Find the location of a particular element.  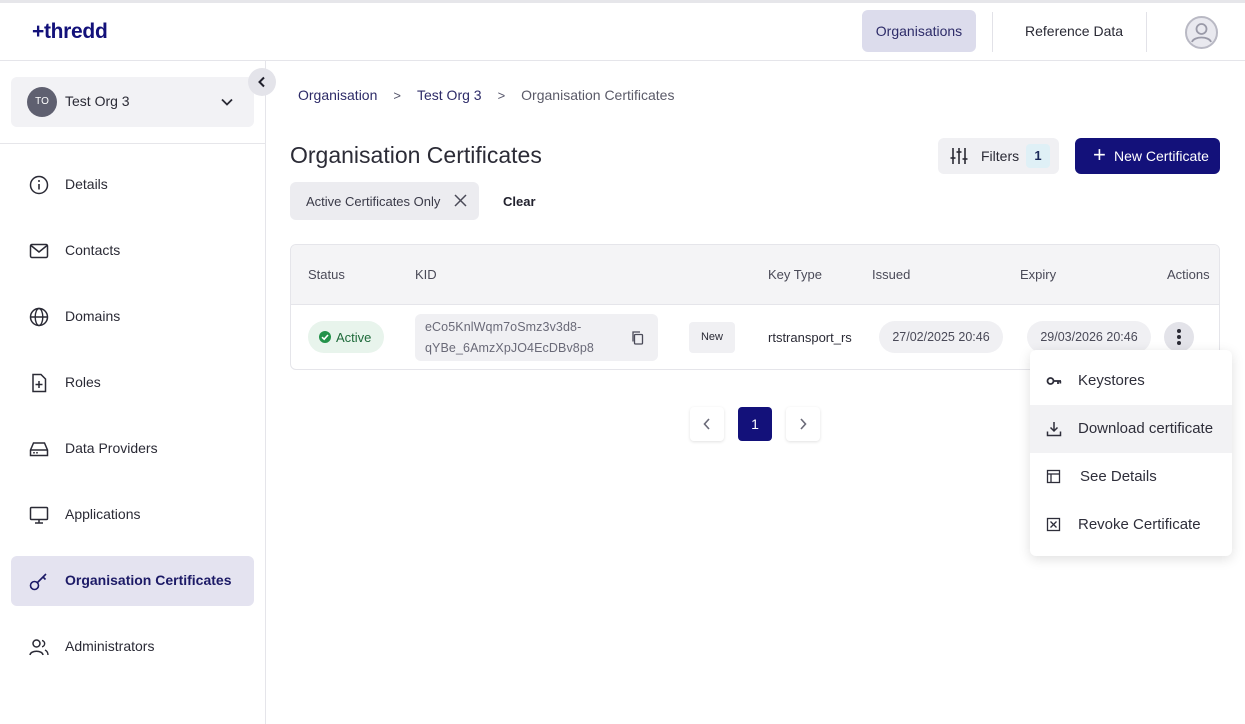

sidebar-item-roles: Roles is located at coordinates (132, 383).